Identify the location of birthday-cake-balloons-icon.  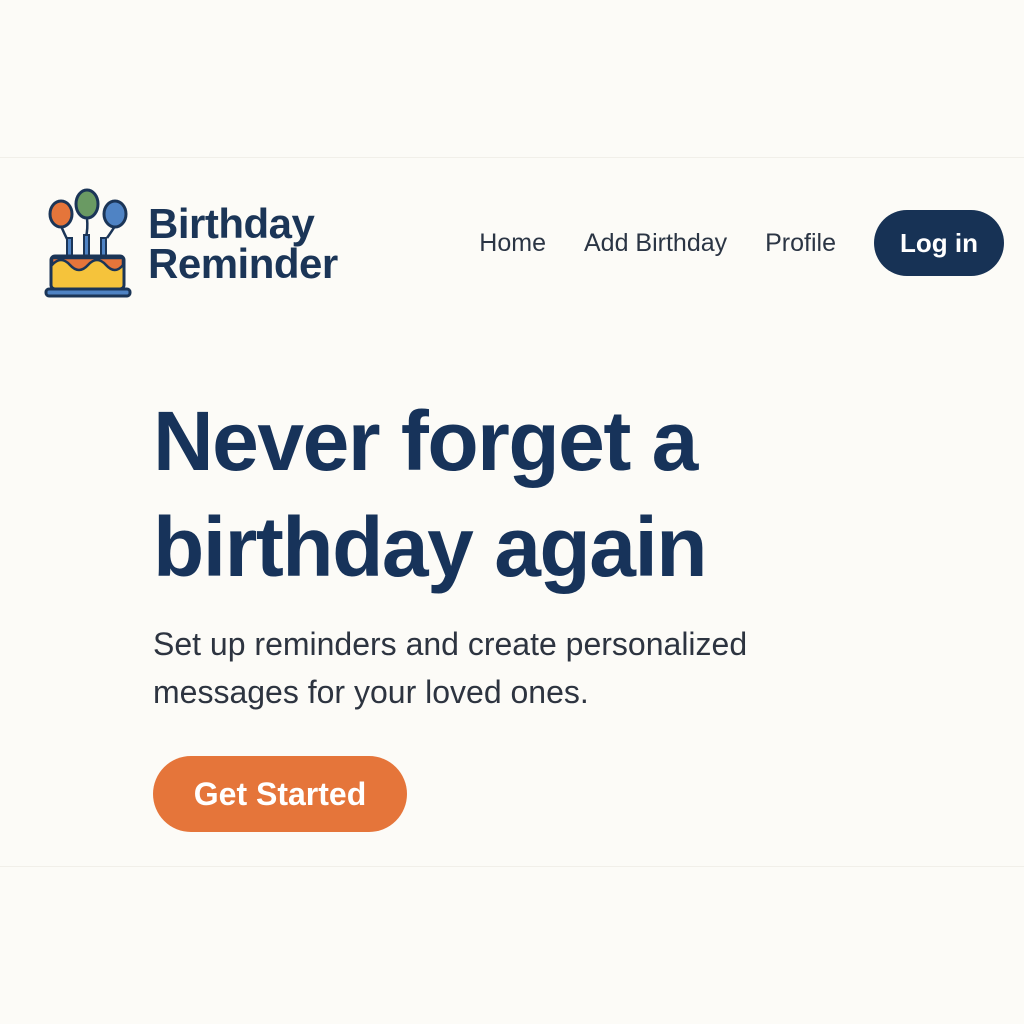
(88, 243).